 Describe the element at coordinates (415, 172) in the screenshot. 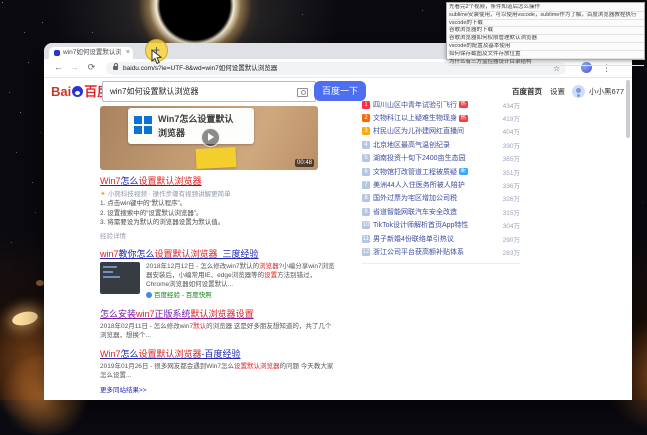

I see `hot-search-title: 文物馆打改管道工程被质疑` at that location.